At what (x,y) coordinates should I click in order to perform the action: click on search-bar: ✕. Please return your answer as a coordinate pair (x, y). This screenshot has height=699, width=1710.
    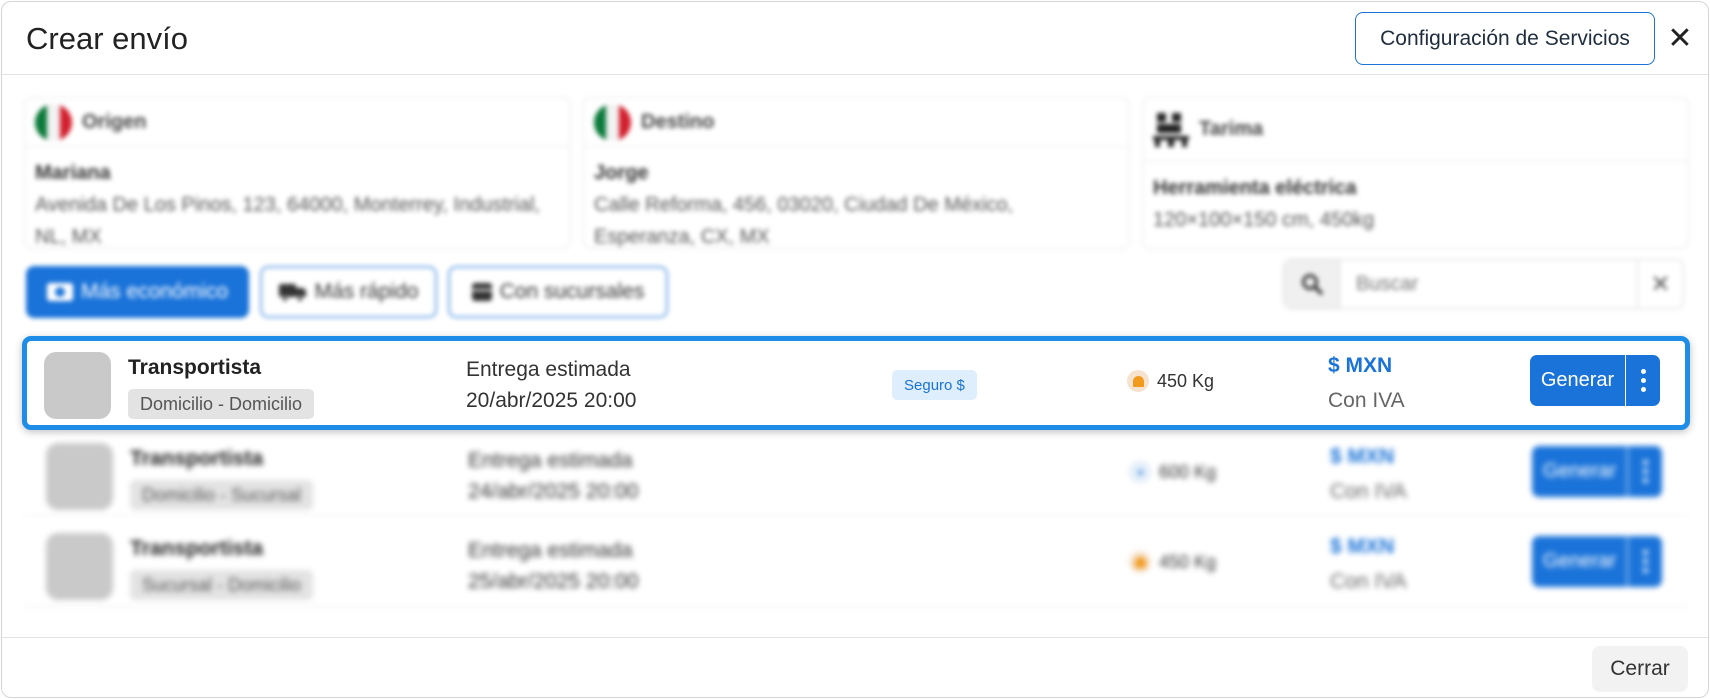
    Looking at the image, I should click on (1483, 284).